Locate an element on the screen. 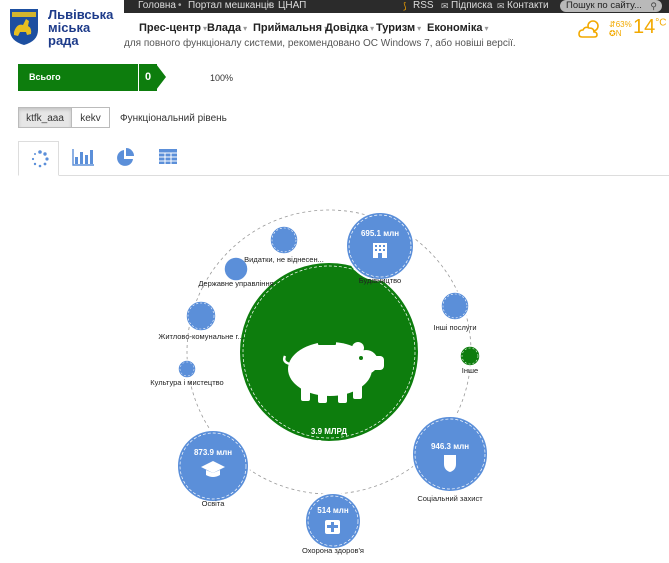 The height and width of the screenshot is (563, 669). bubble-label: Освіта is located at coordinates (214, 503).